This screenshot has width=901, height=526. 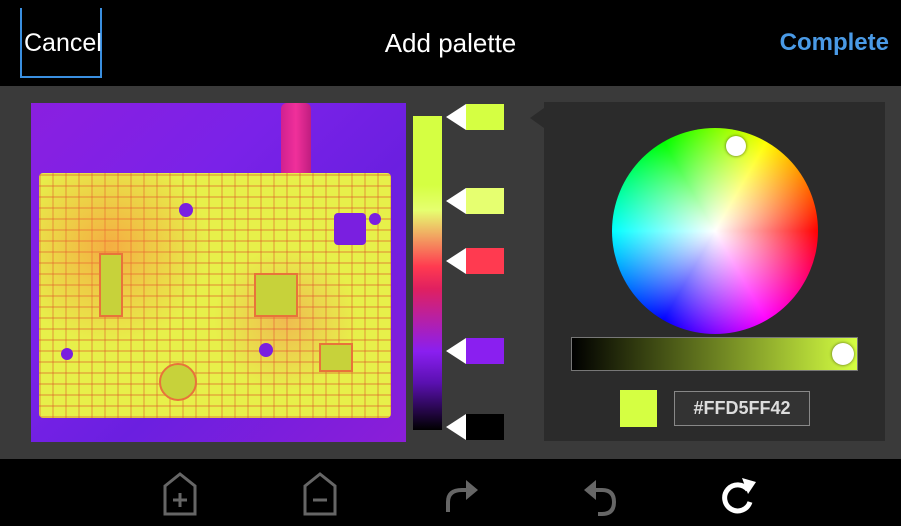 I want to click on page-title: Add palette, so click(x=450, y=43).